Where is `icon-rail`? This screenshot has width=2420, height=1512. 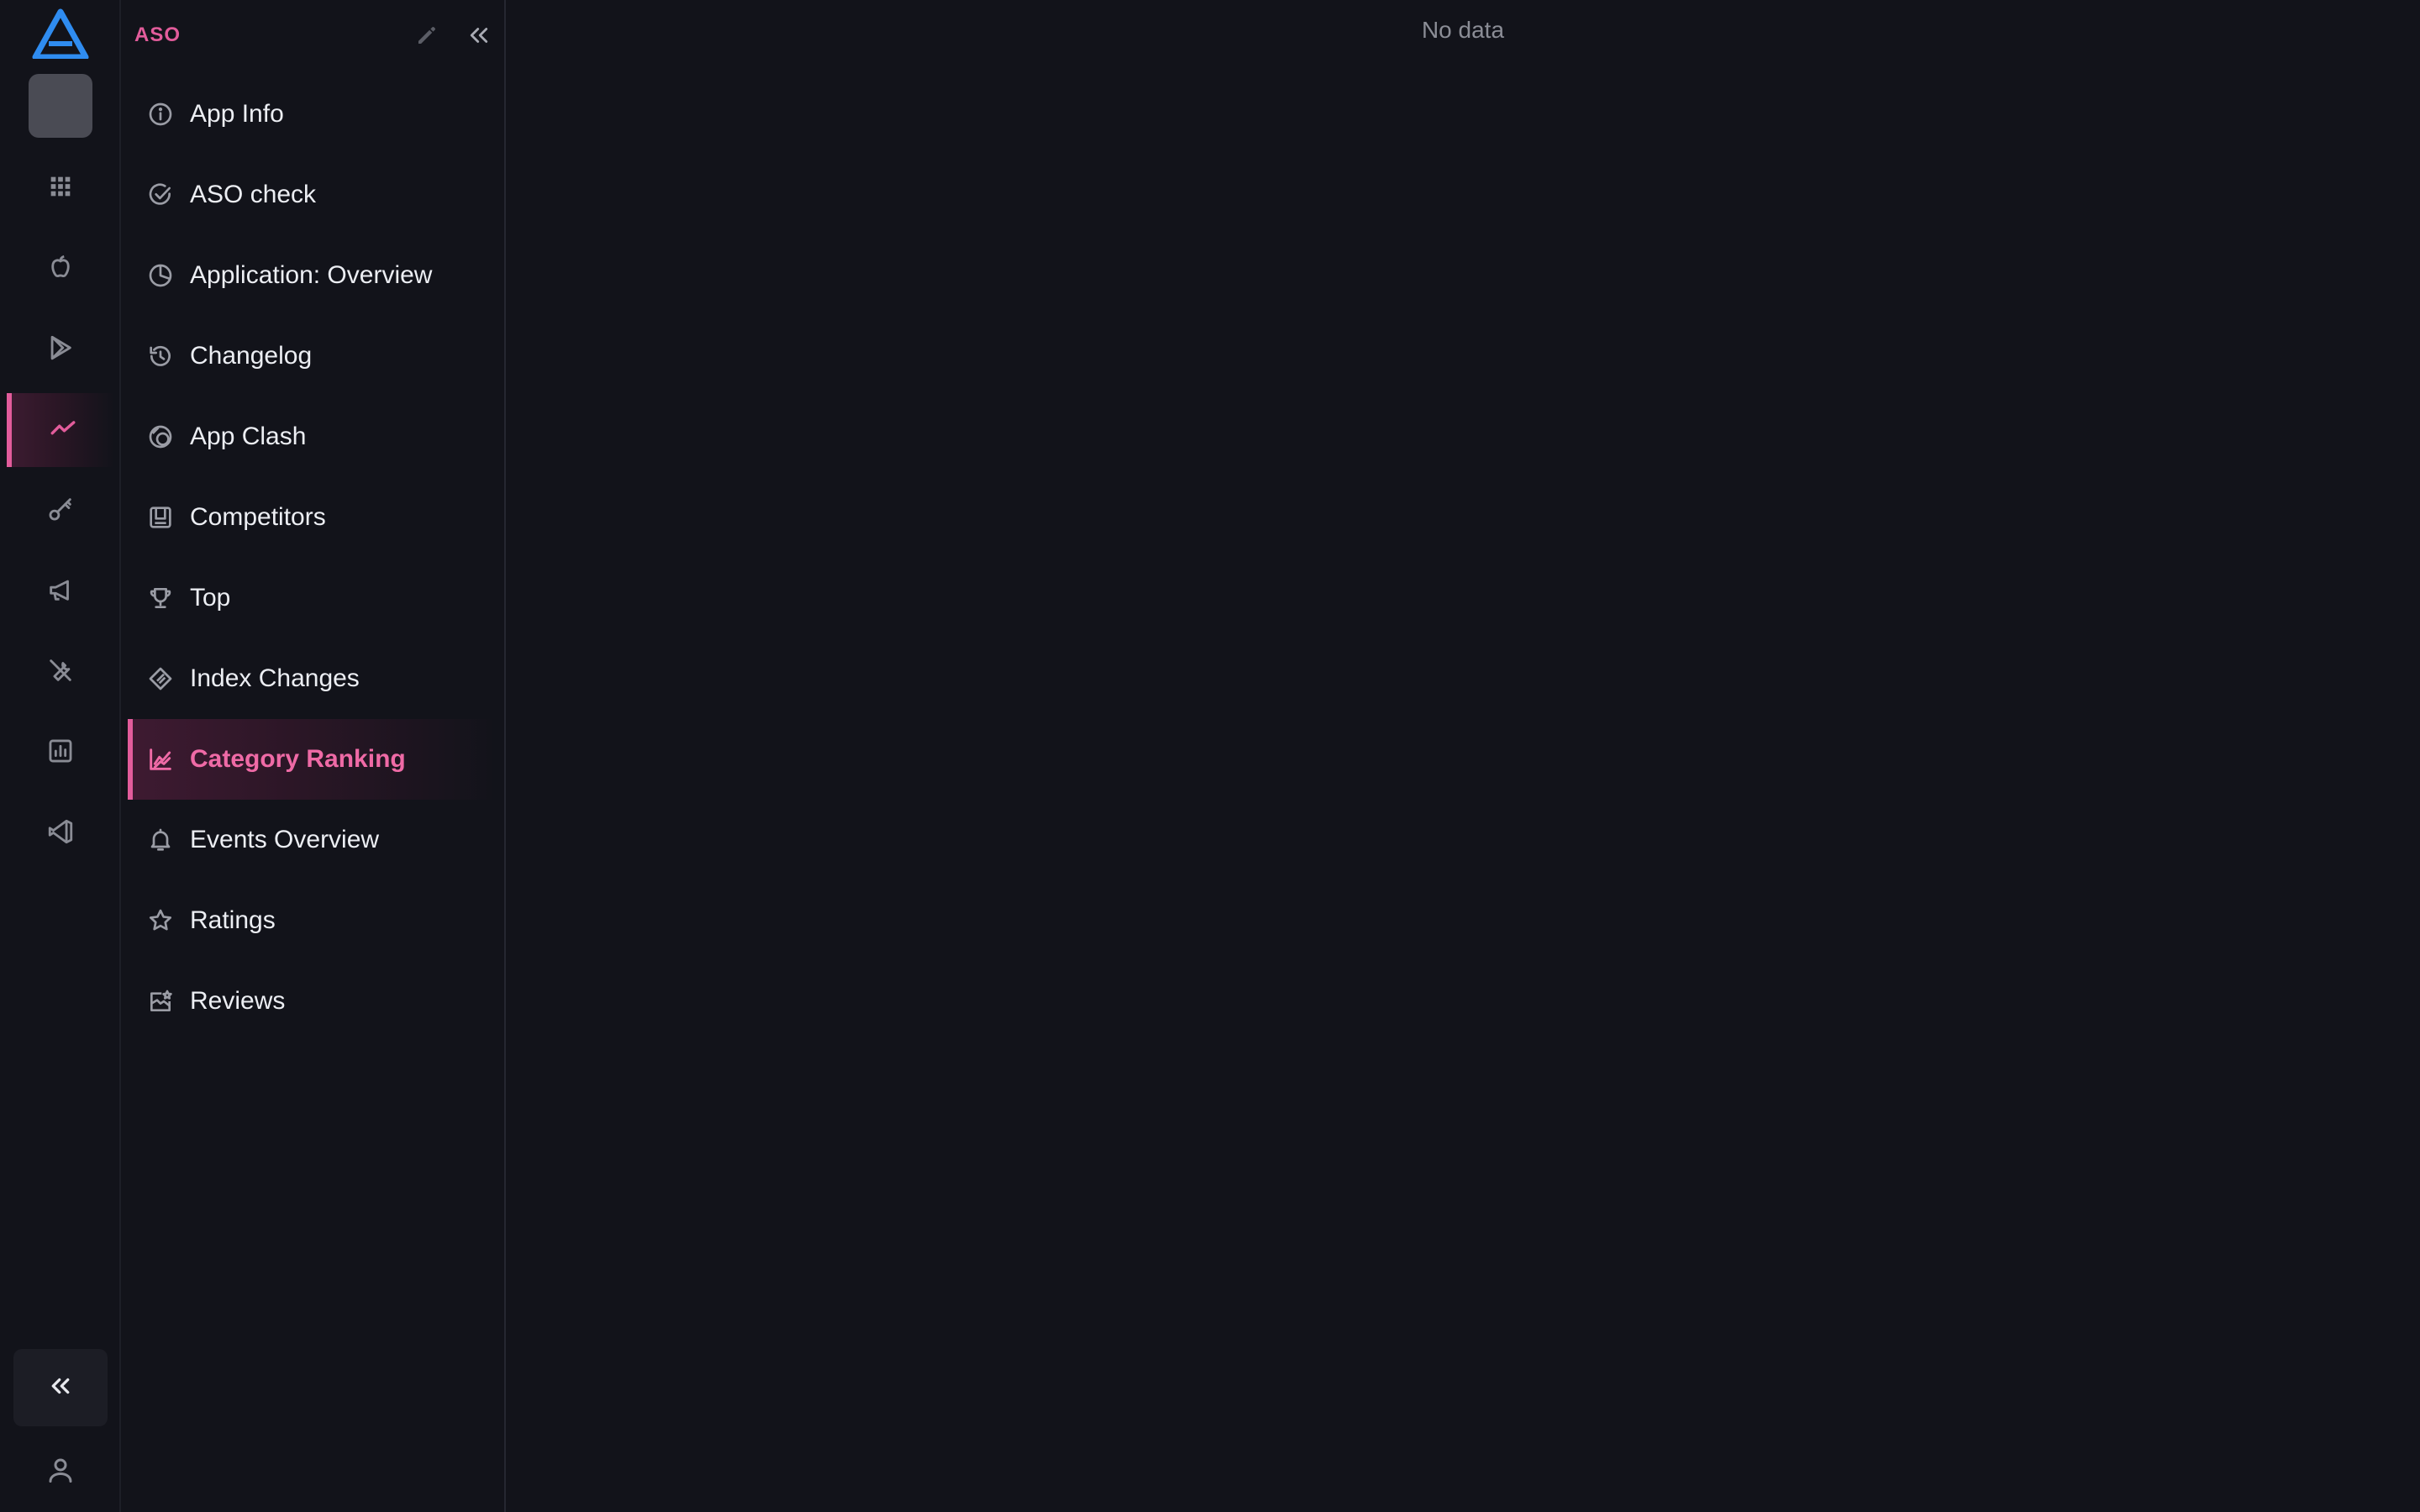
icon-rail is located at coordinates (60, 756).